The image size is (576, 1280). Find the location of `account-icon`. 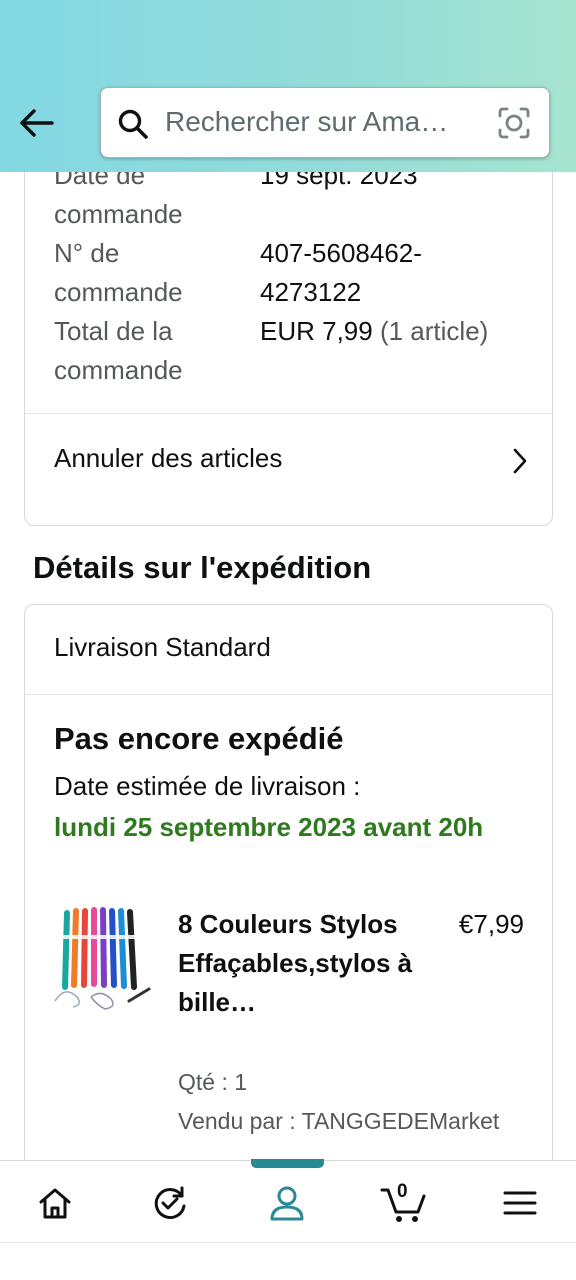

account-icon is located at coordinates (287, 1203).